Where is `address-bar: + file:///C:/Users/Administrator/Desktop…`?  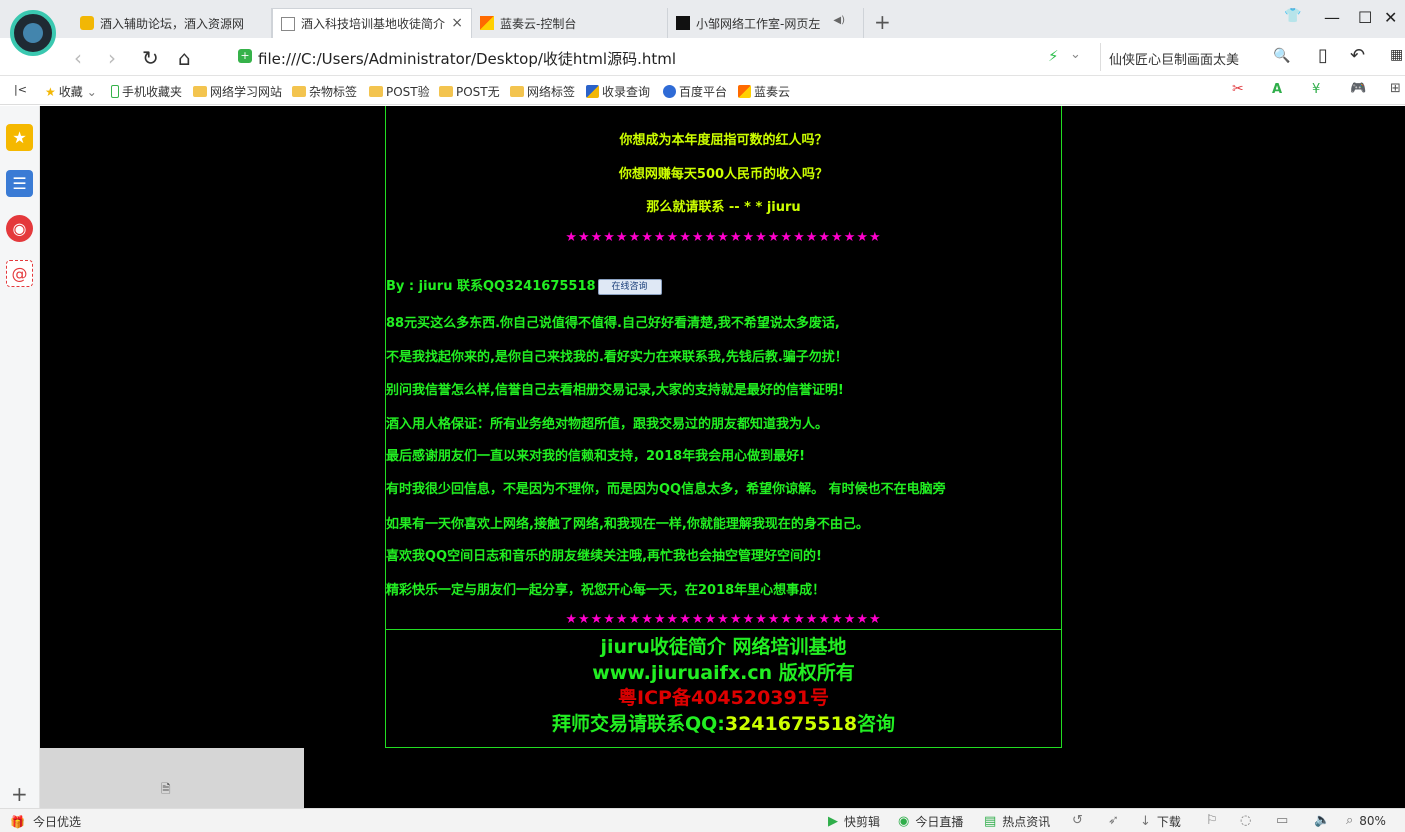 address-bar: + file:///C:/Users/Administrator/Desktop… is located at coordinates (660, 57).